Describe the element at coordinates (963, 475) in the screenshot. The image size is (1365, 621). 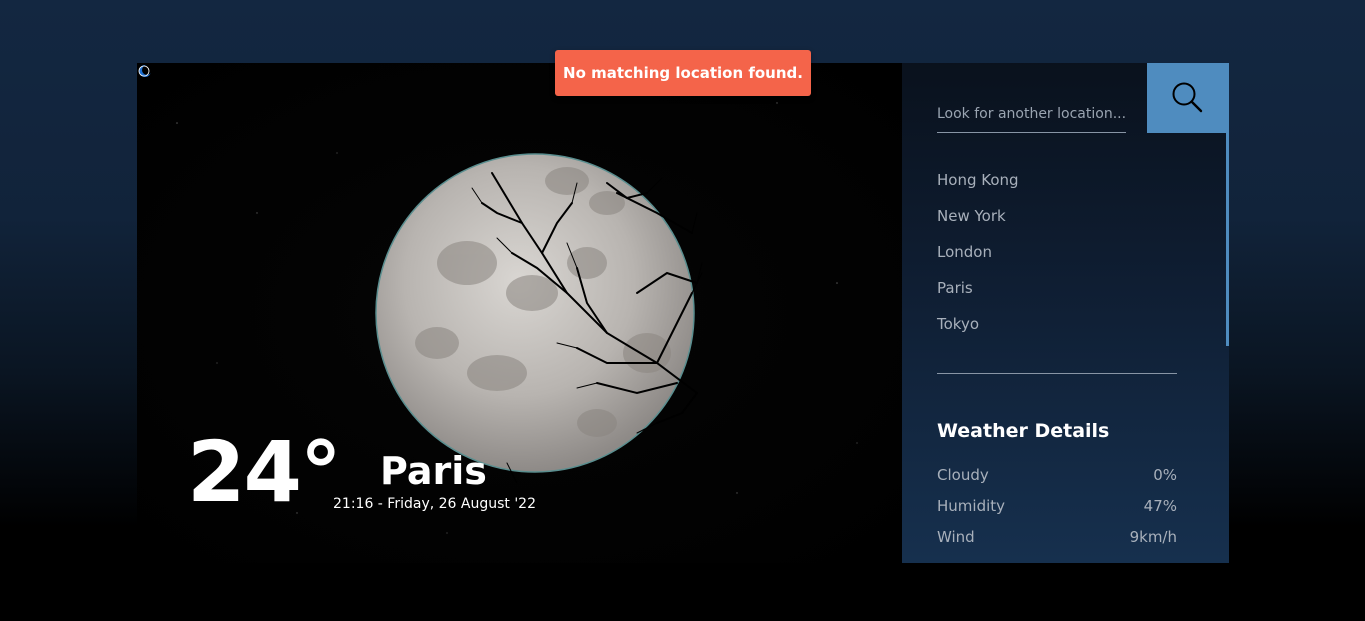
I see `detail-label: Cloudy` at that location.